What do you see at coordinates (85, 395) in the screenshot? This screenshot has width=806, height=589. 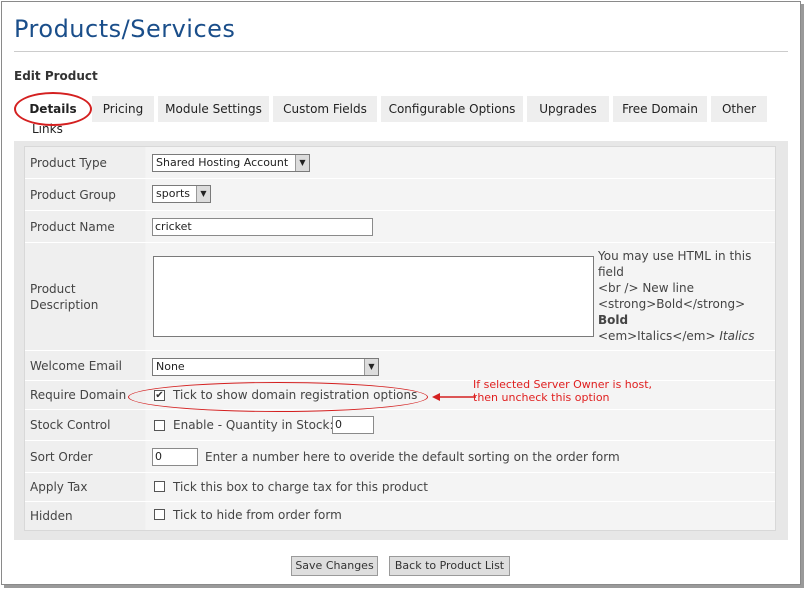 I see `require-domain-label: Require Domain` at bounding box center [85, 395].